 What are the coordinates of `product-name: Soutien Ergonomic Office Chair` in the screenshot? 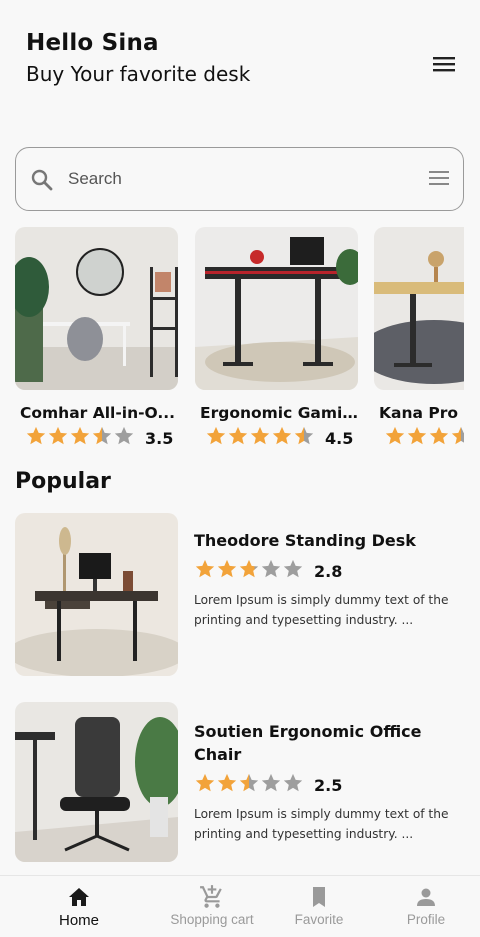 It's located at (308, 743).